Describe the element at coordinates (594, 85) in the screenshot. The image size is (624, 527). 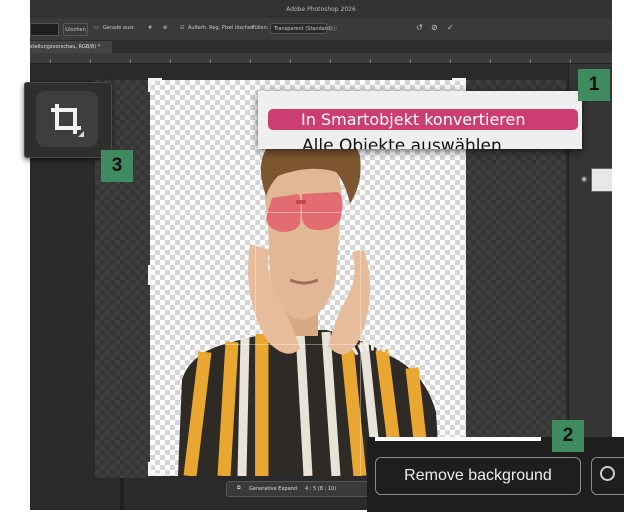
I see `callout-badge-1: 1` at that location.